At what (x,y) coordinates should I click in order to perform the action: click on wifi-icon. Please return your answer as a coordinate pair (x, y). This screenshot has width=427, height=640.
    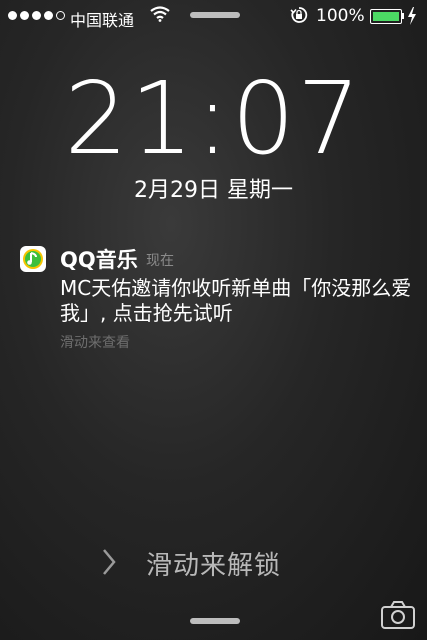
    Looking at the image, I should click on (160, 16).